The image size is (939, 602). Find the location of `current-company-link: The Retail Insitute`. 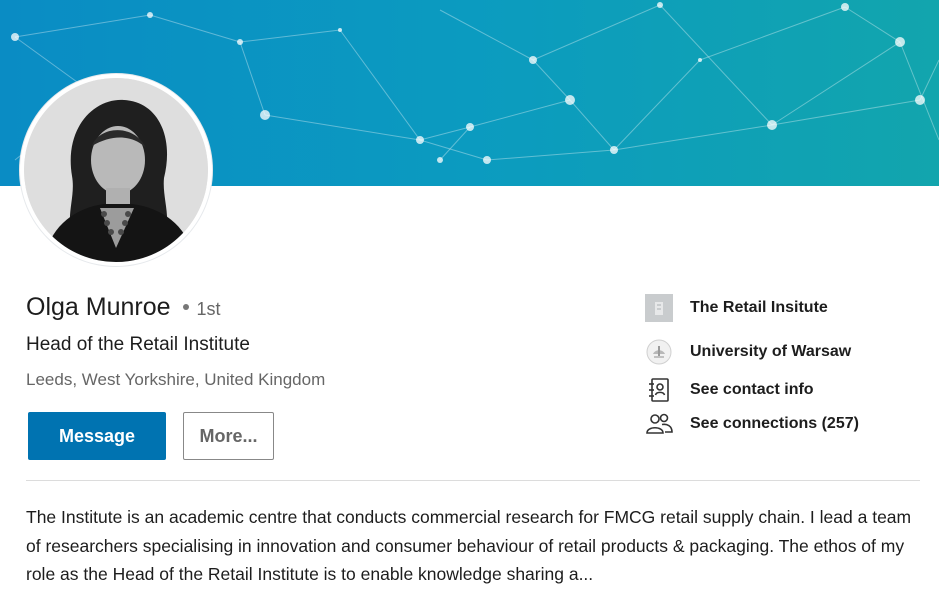

current-company-link: The Retail Insitute is located at coordinates (785, 308).